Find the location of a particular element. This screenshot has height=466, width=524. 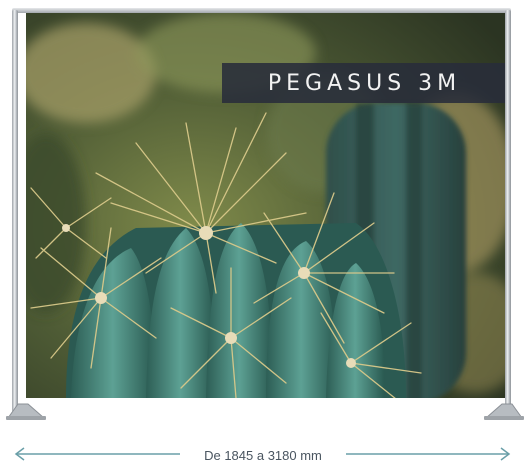

brand-name: PEGASUS 3M is located at coordinates (364, 83).